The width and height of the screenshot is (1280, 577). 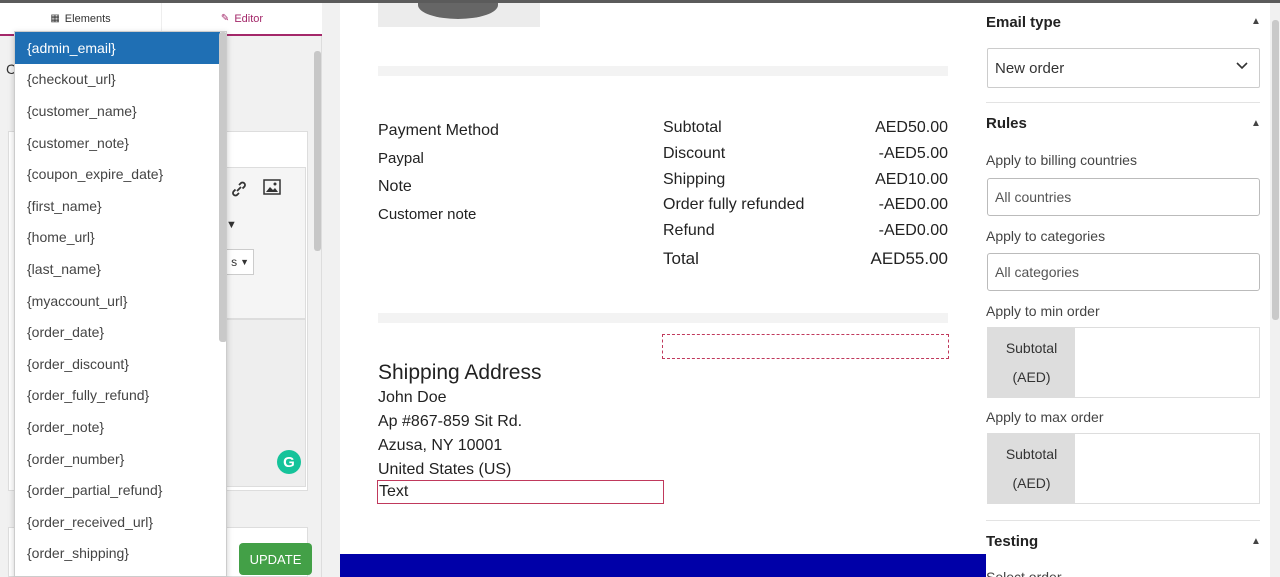 I want to click on grammarly-icon: G, so click(x=289, y=462).